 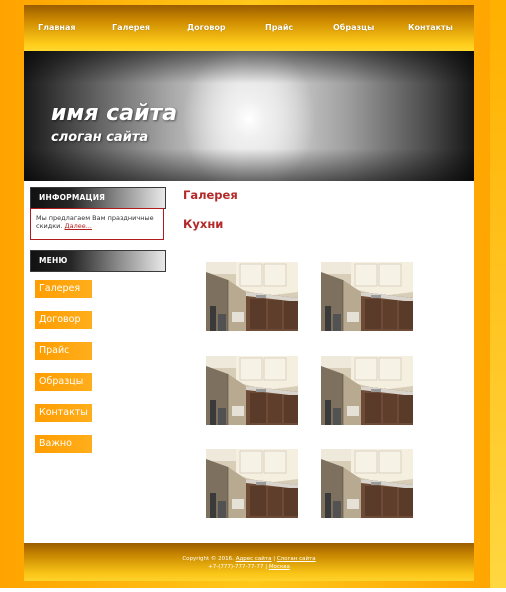 I want to click on menu-item-important: Важно, so click(x=63, y=444).